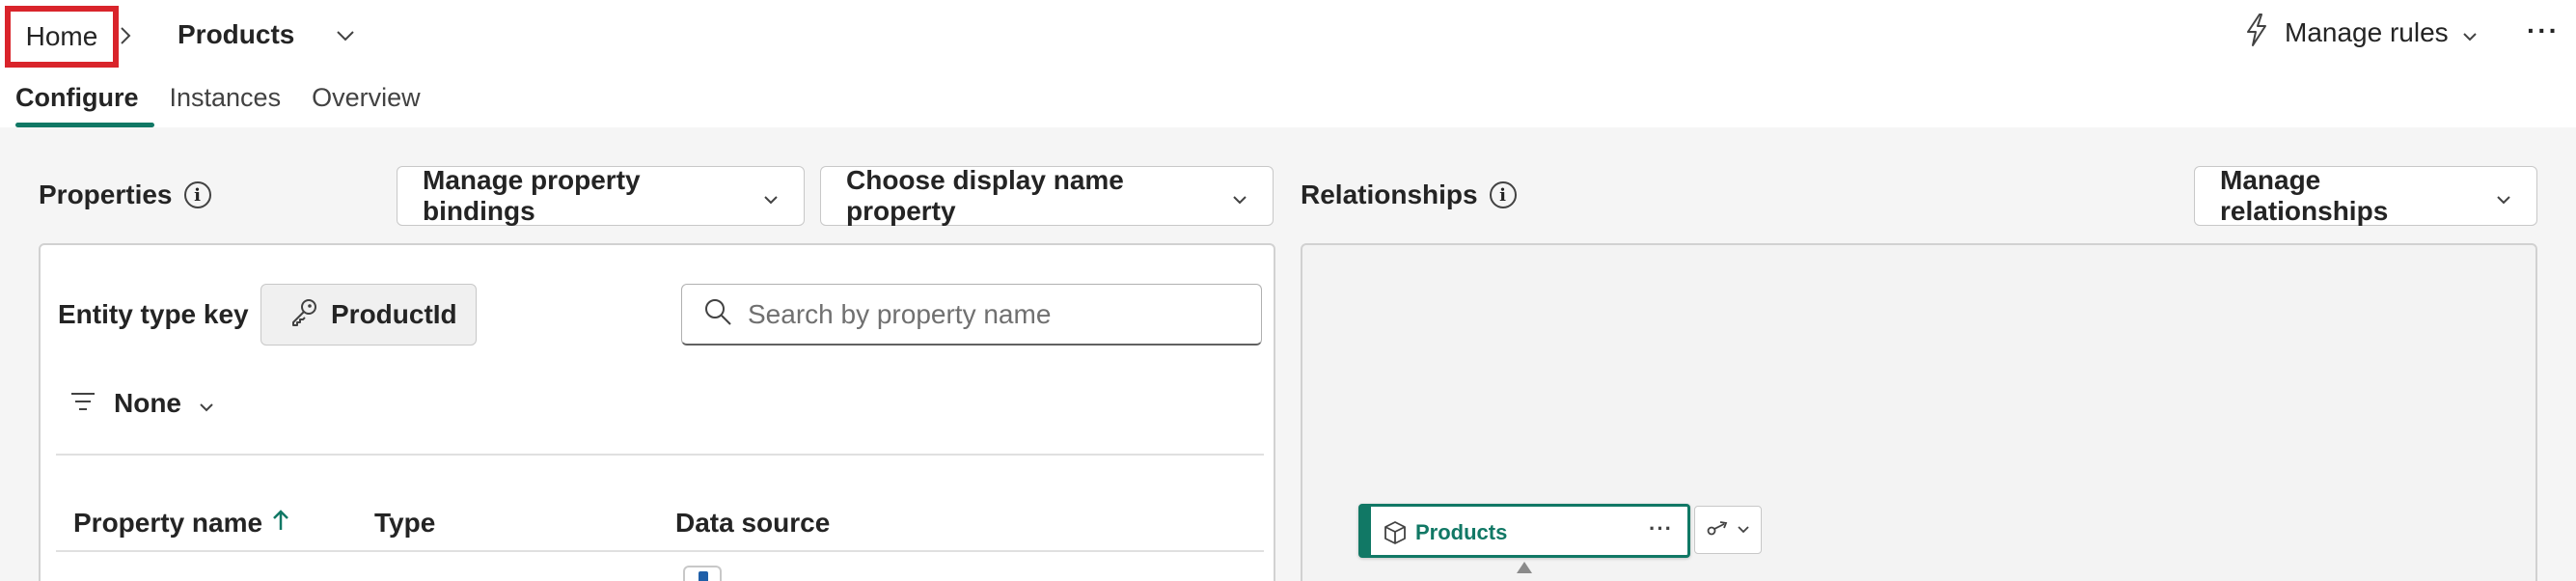  I want to click on breadcrumb-home-label: Home, so click(61, 36).